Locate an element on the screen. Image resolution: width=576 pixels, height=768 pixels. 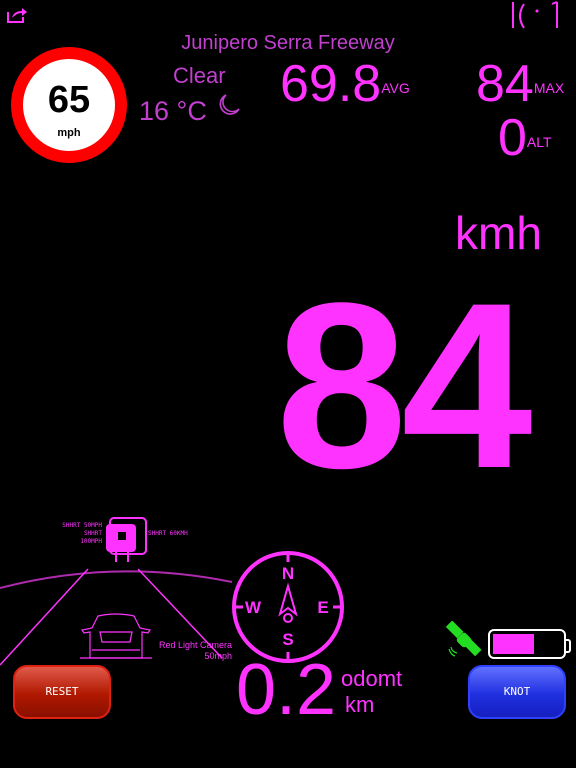
max-label: MAX is located at coordinates (549, 88).